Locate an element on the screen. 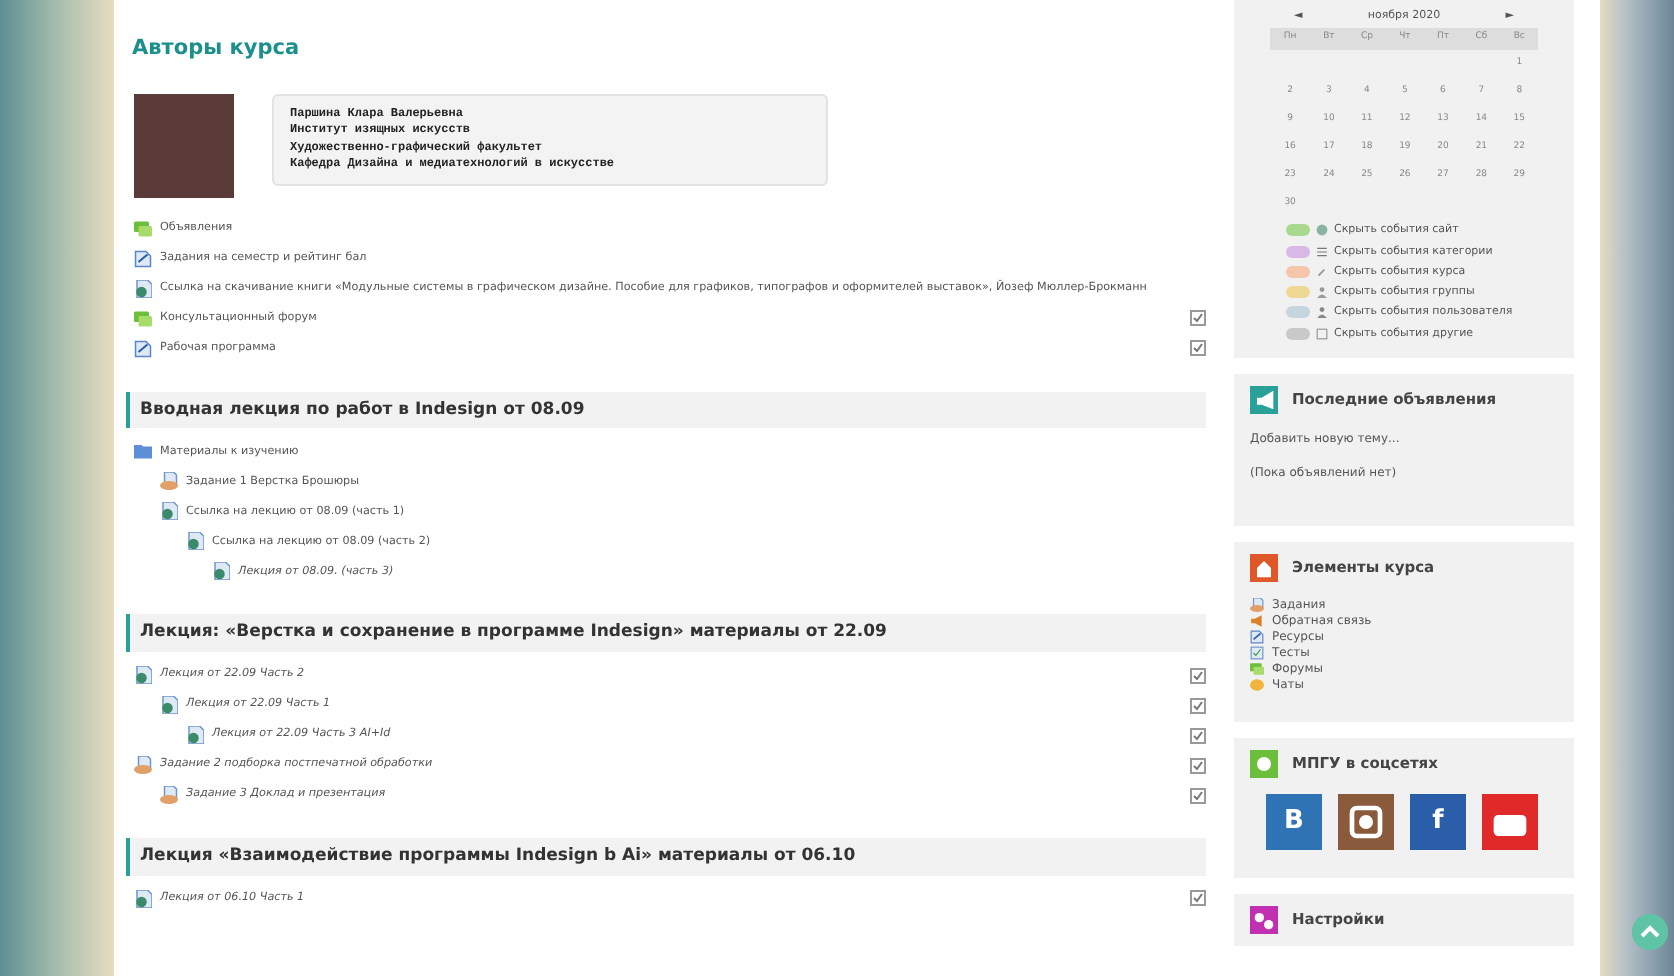  scroll-up-button is located at coordinates (1650, 932).